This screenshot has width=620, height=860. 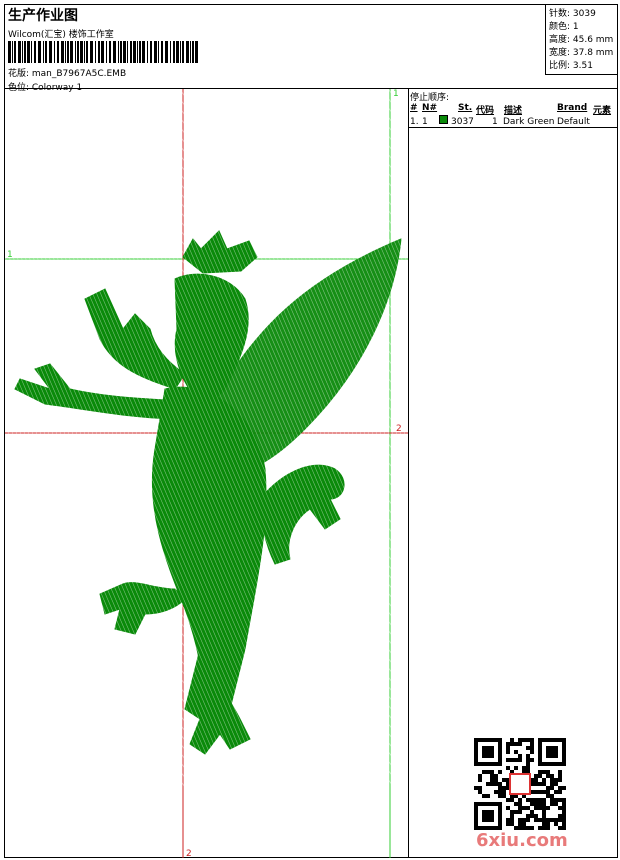 What do you see at coordinates (103, 52) in the screenshot?
I see `barcode` at bounding box center [103, 52].